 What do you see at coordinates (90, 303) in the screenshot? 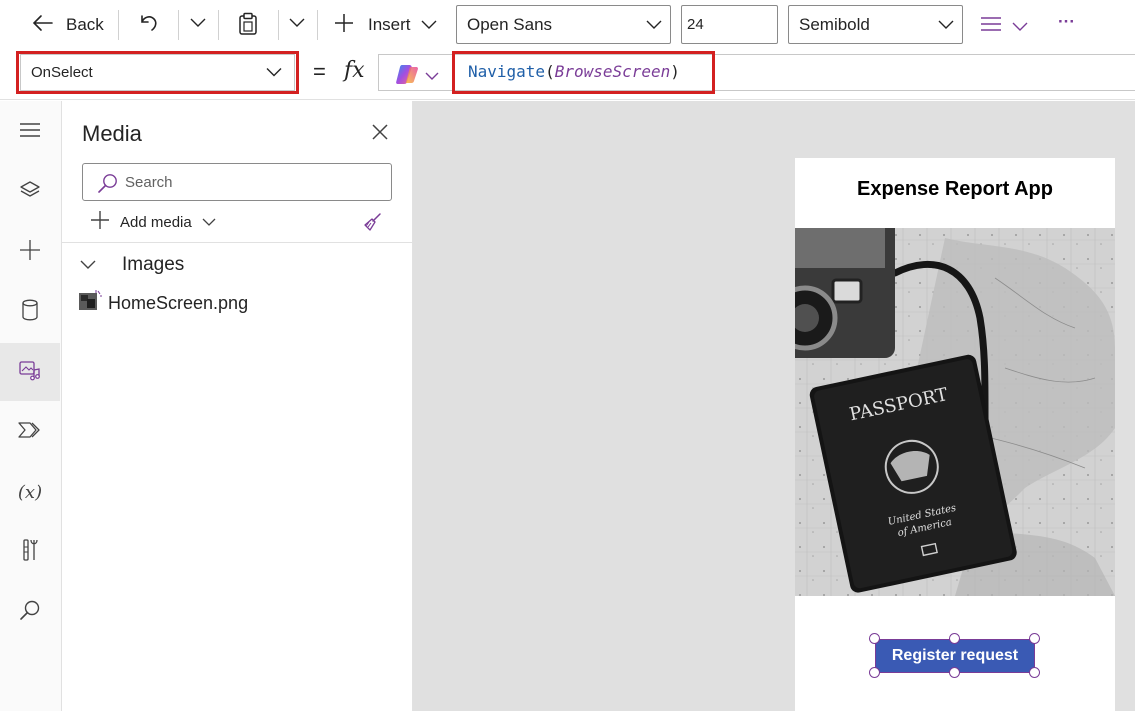
I see `image-thumbnail-icon` at bounding box center [90, 303].